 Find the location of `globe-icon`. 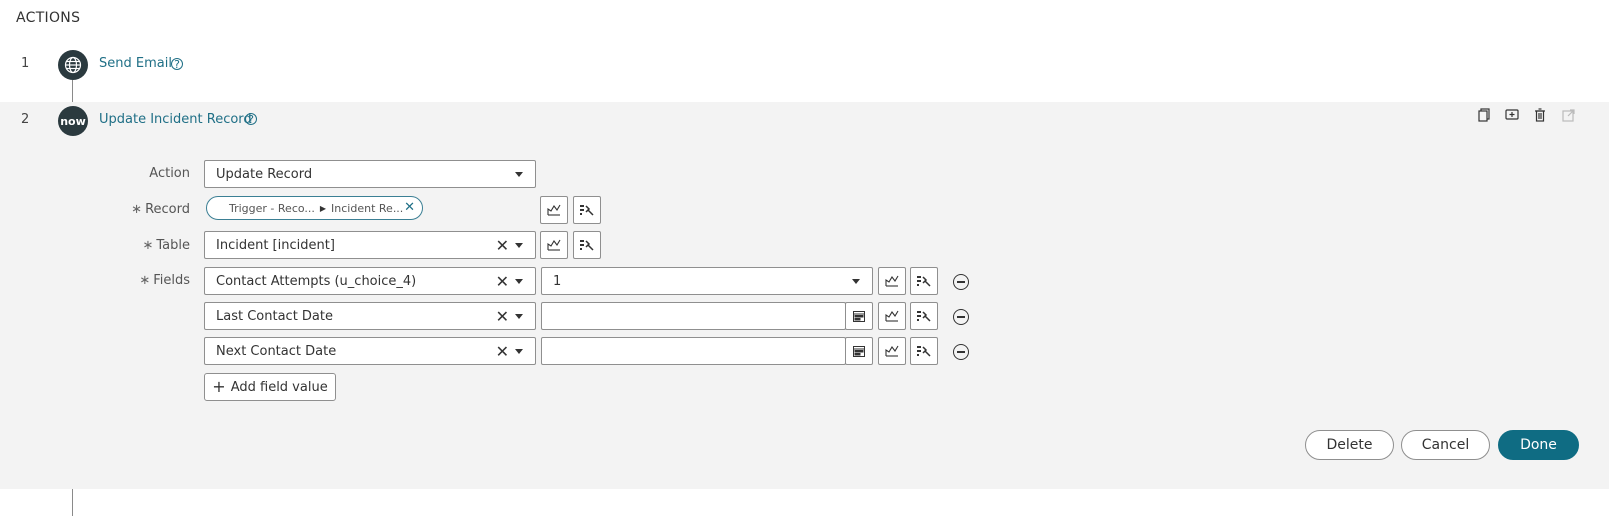

globe-icon is located at coordinates (73, 65).